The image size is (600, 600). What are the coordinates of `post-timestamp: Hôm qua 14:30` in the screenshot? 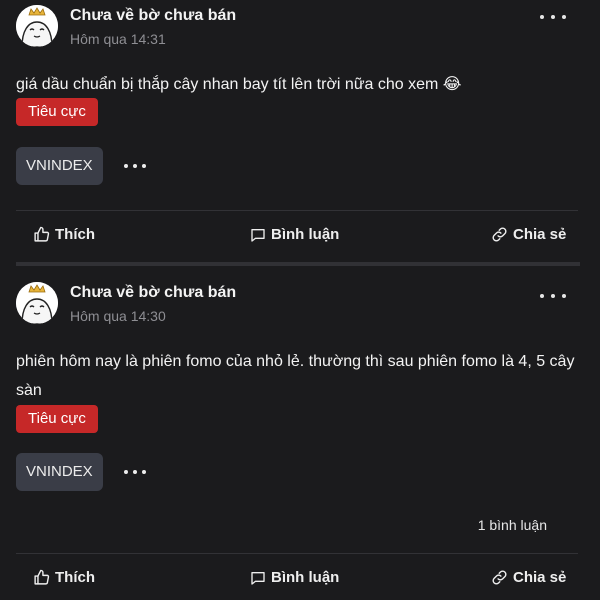 It's located at (118, 316).